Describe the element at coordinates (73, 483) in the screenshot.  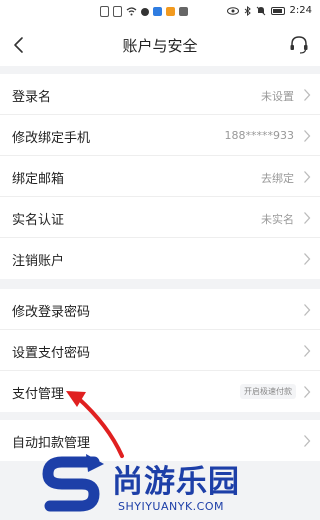
I see `watermark-logo-icon` at that location.